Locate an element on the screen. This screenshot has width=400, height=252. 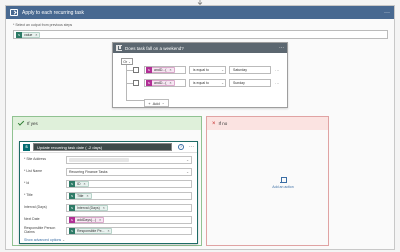
title-token: S Title × is located at coordinates (80, 195).